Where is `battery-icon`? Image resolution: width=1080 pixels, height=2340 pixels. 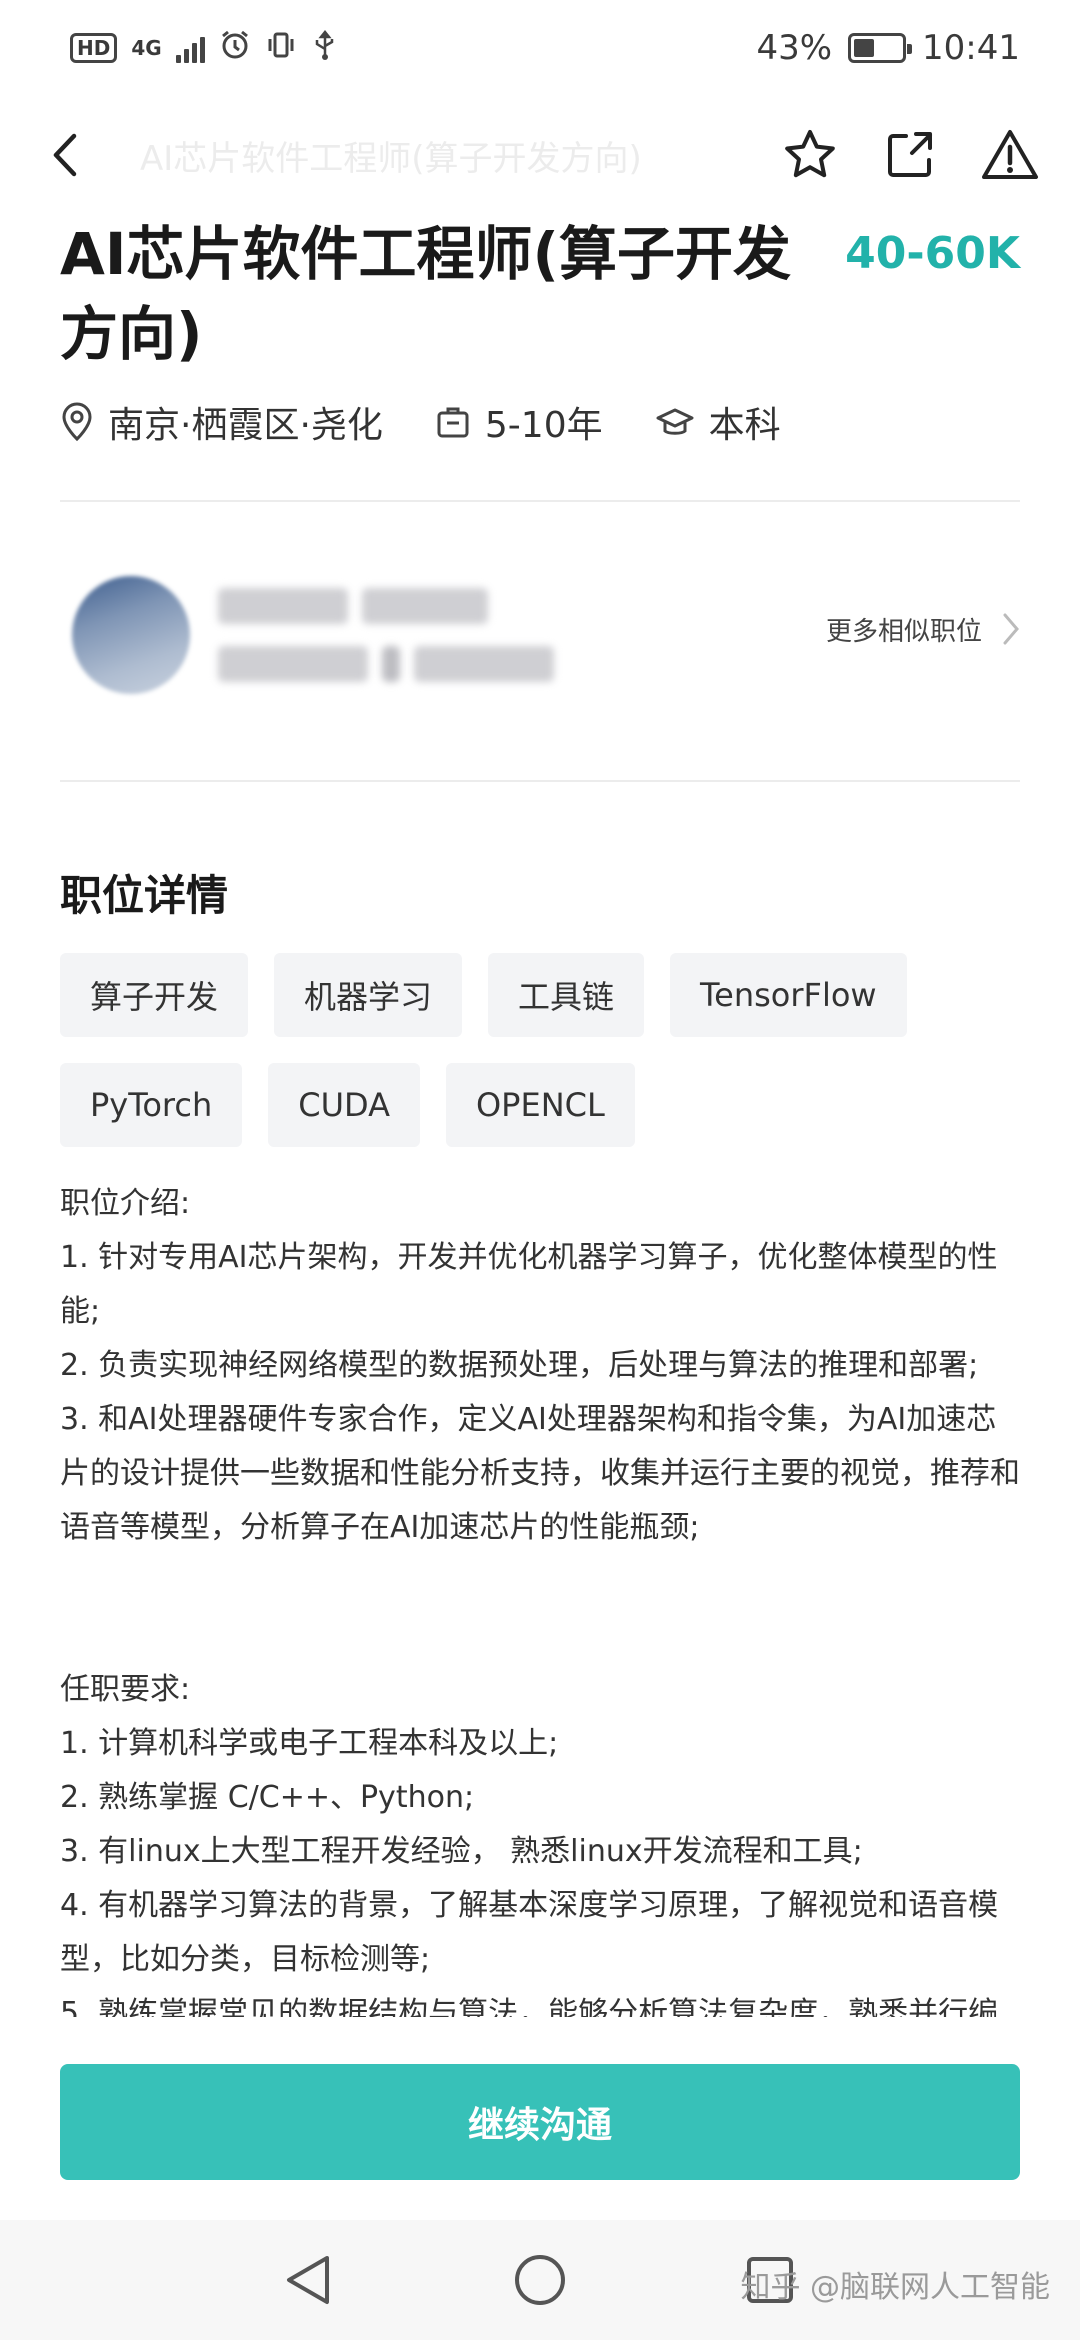
battery-icon is located at coordinates (880, 48).